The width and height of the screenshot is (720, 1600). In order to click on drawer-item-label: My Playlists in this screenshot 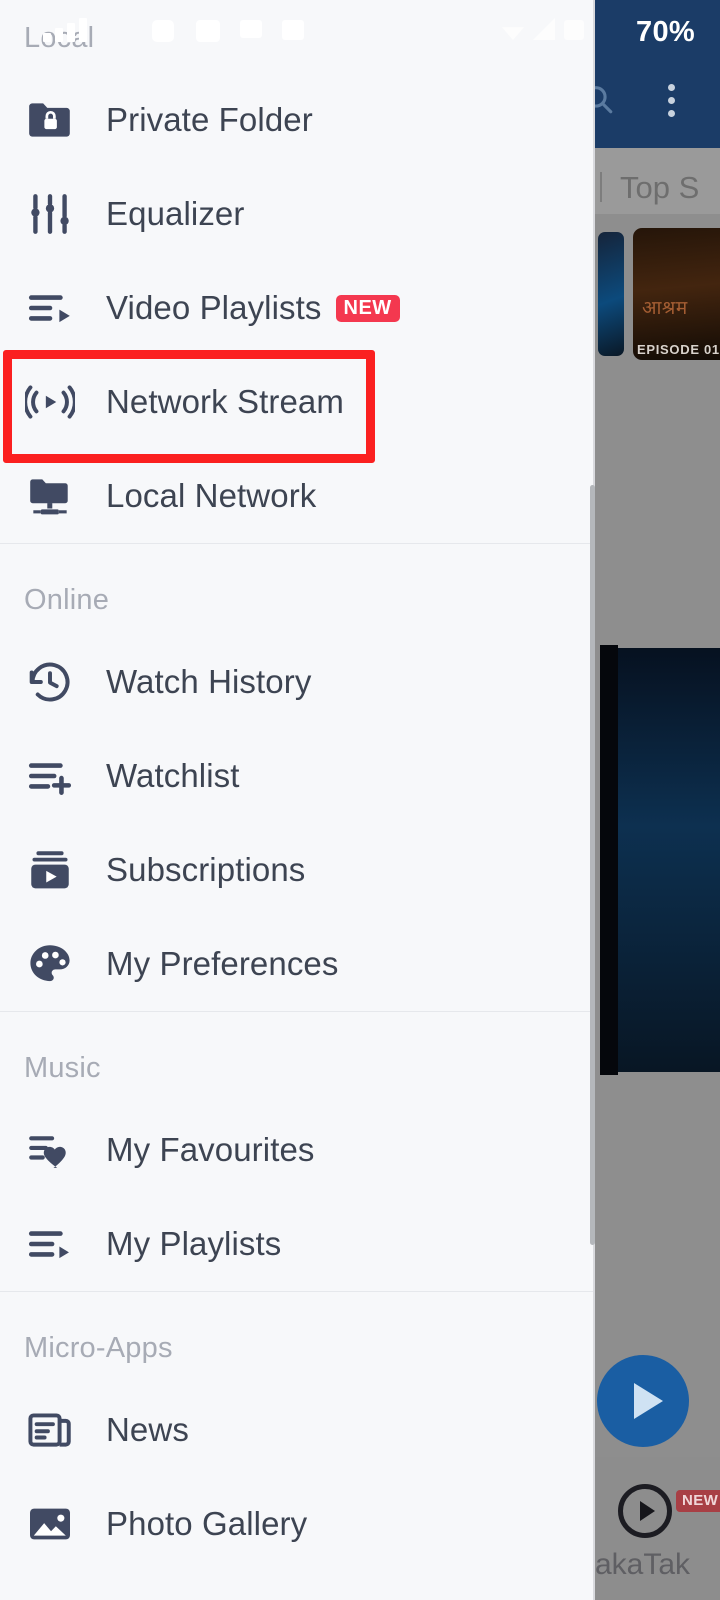, I will do `click(194, 1243)`.